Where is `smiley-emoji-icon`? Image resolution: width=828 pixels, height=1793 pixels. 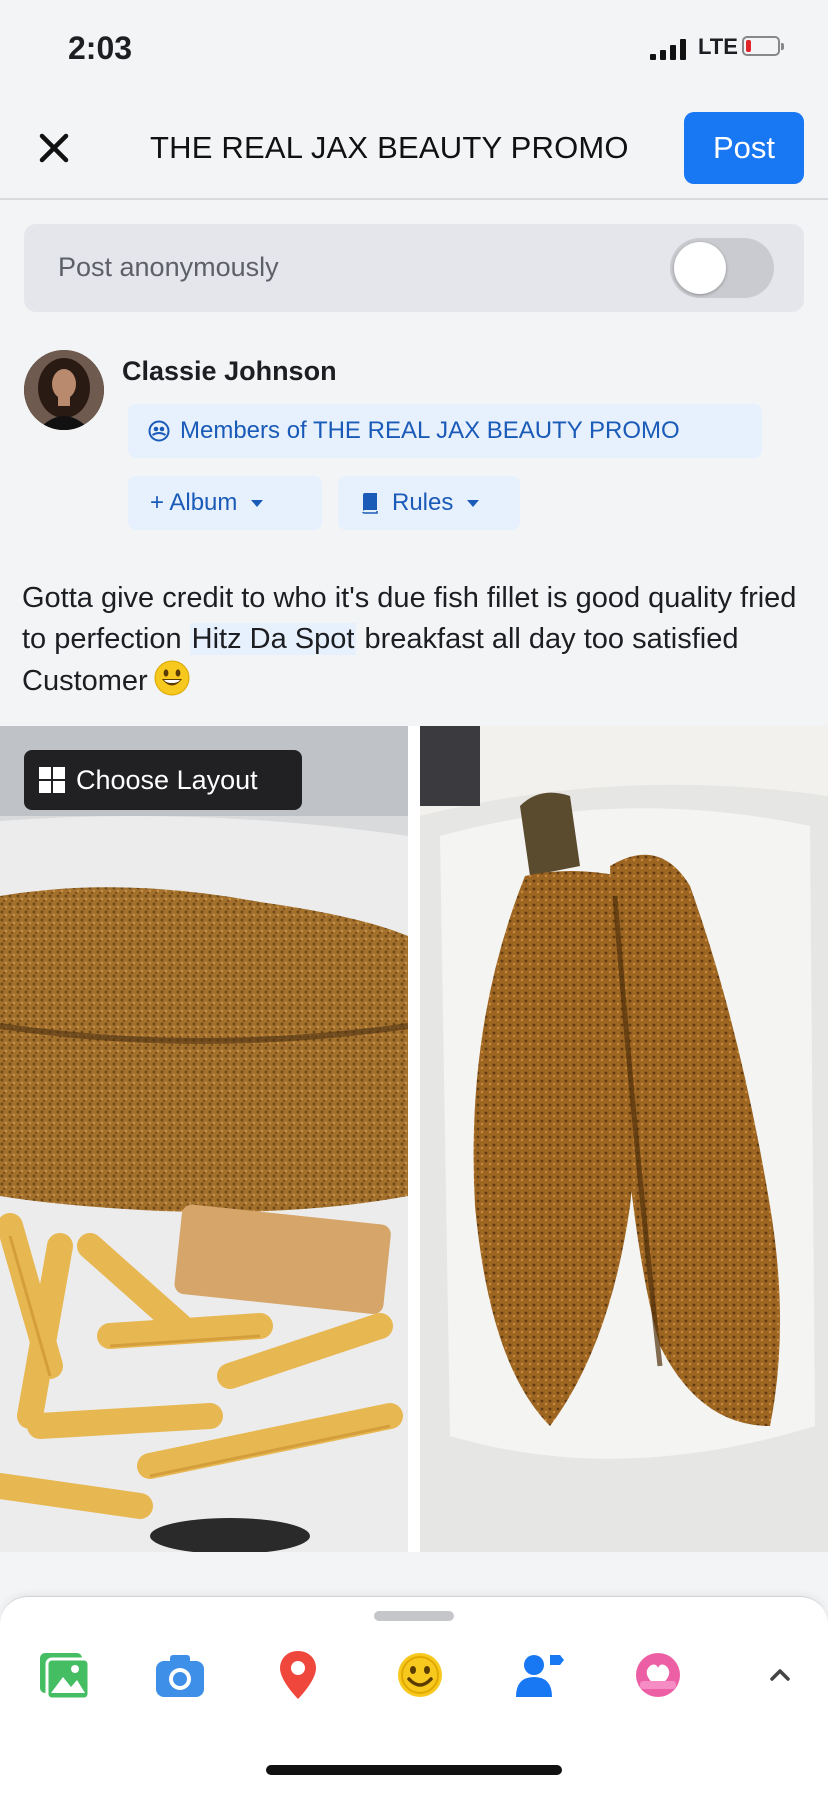 smiley-emoji-icon is located at coordinates (172, 678).